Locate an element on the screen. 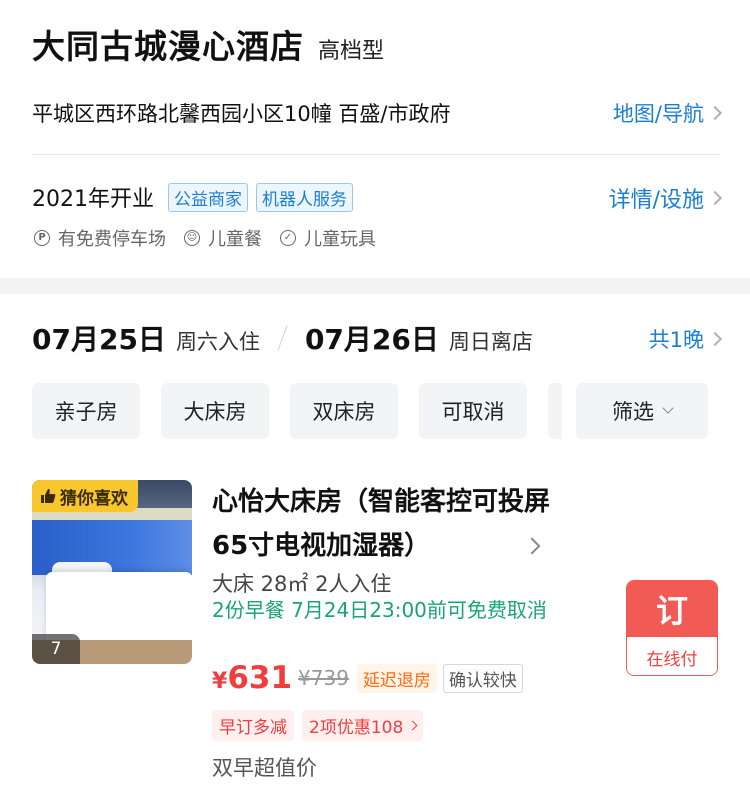 The width and height of the screenshot is (750, 788). checkin-label: 周六入住 is located at coordinates (217, 342).